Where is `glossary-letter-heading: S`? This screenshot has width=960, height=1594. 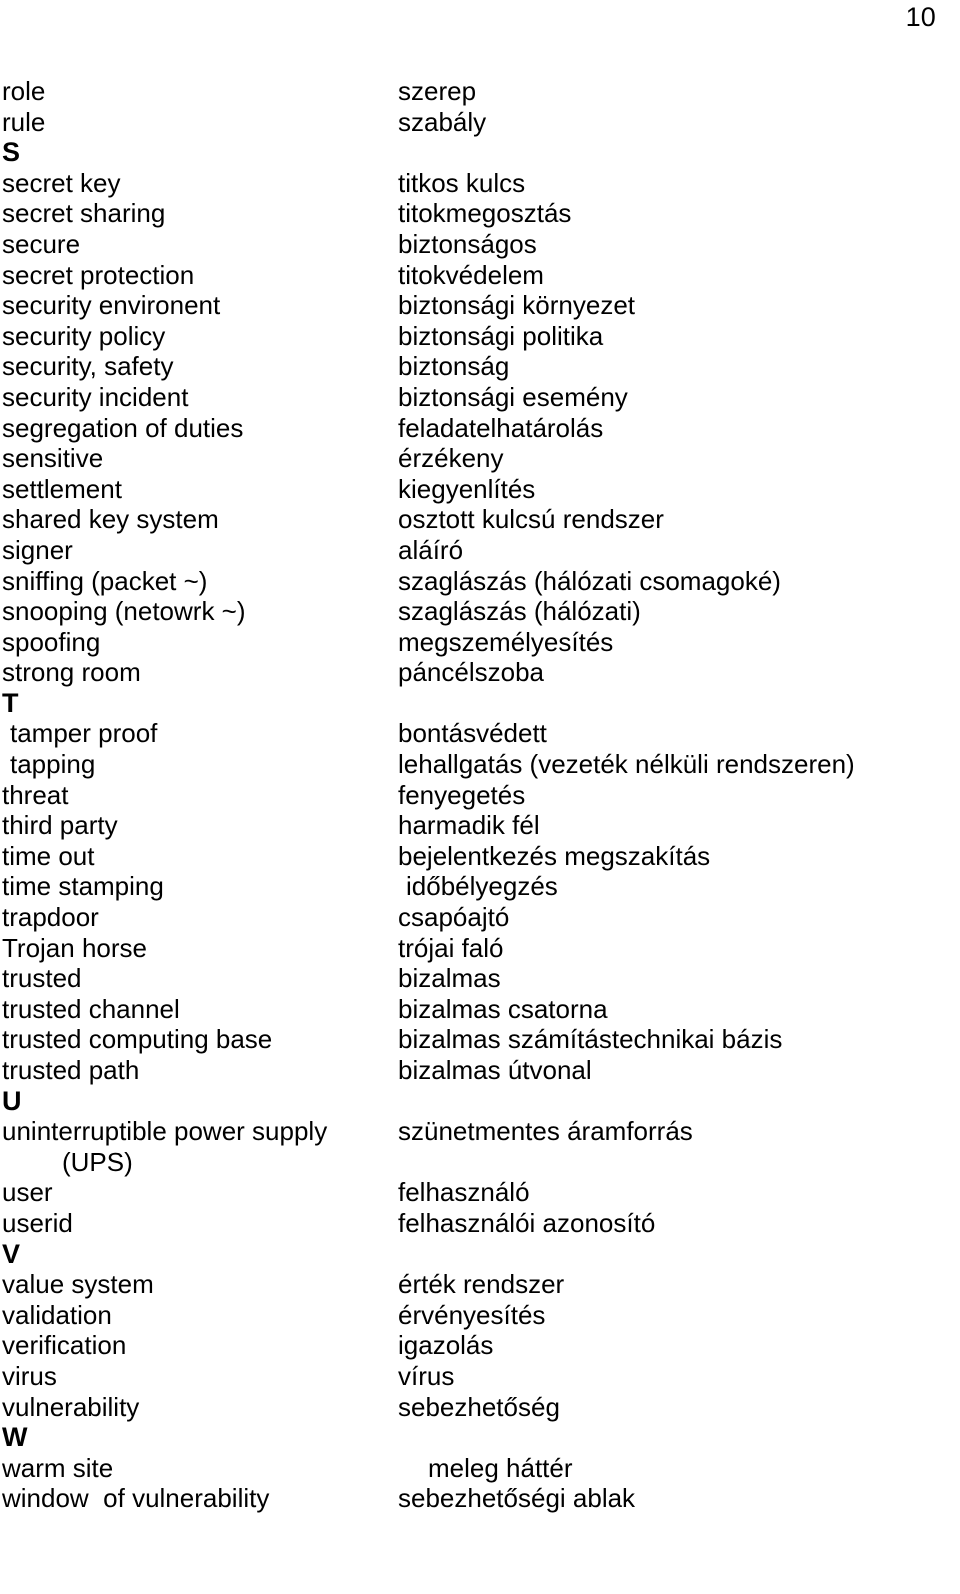 glossary-letter-heading: S is located at coordinates (480, 152).